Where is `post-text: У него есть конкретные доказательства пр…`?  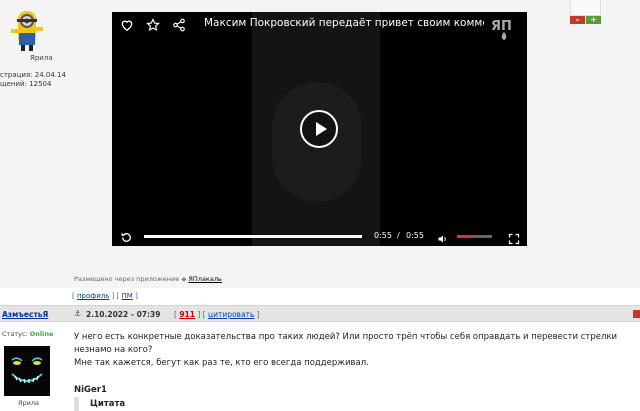
post-text: У него есть конкретные доказательства пр… is located at coordinates (354, 350).